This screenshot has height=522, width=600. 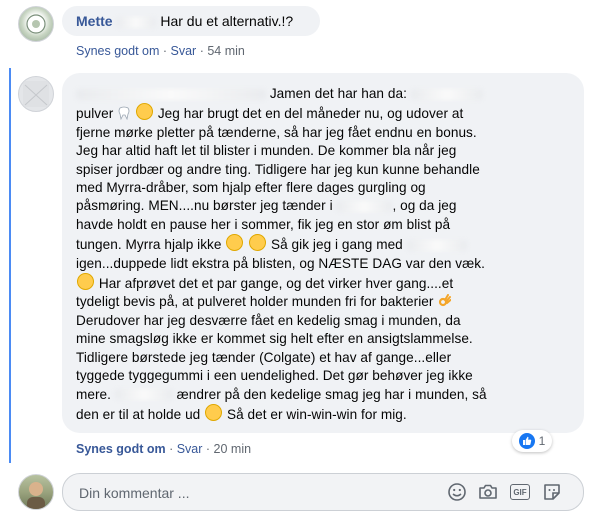 I want to click on comment-line: Jamen det har han da:, so click(x=326, y=94).